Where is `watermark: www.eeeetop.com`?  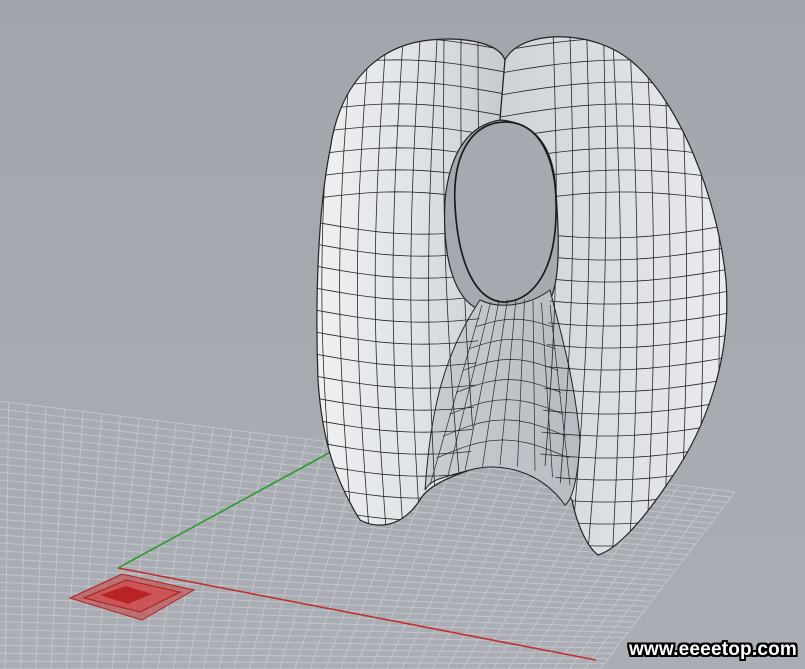 watermark: www.eeeetop.com is located at coordinates (712, 649).